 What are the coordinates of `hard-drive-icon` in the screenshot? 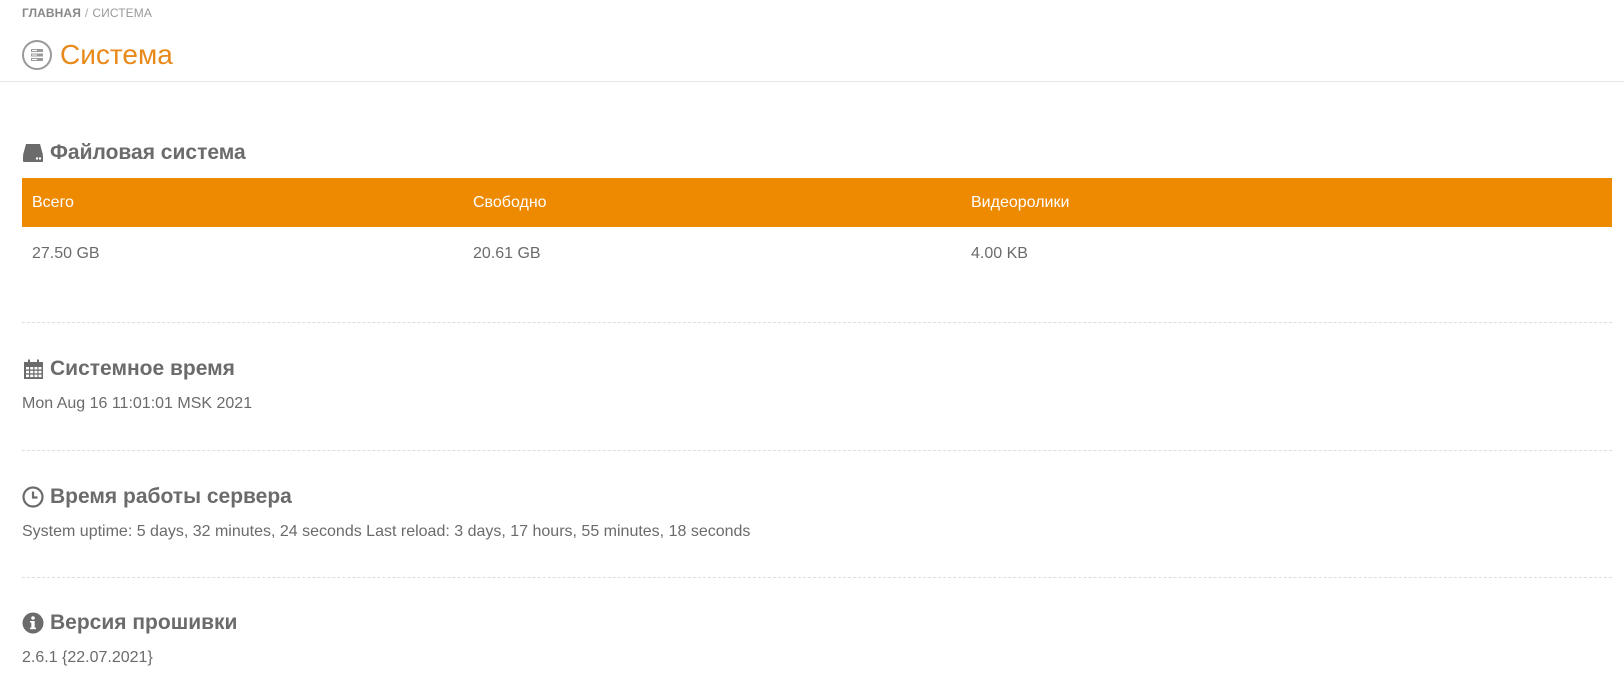 It's located at (33, 153).